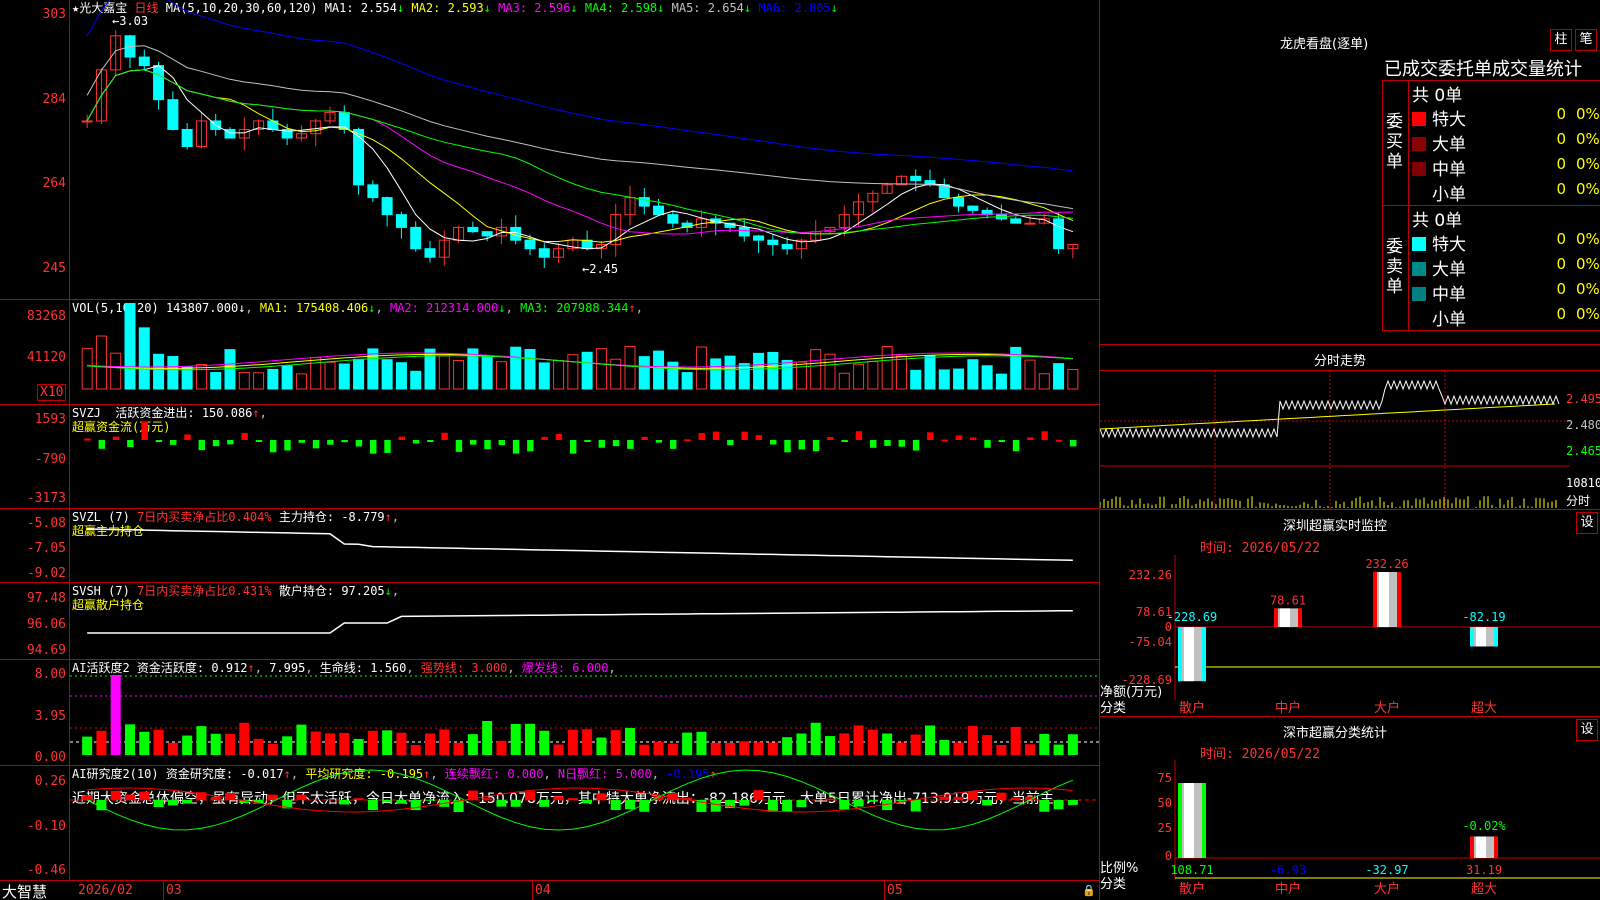  What do you see at coordinates (1168, 856) in the screenshot?
I see `classify-axis-tick: 0` at bounding box center [1168, 856].